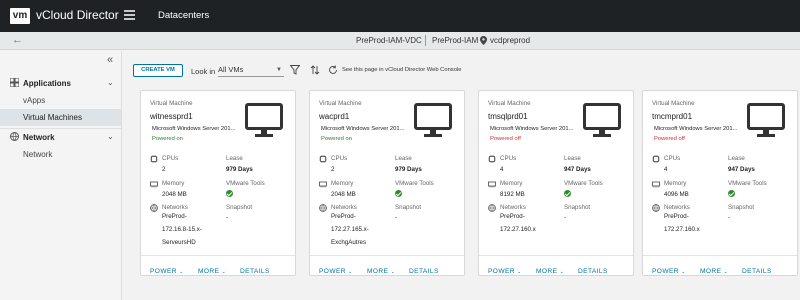 This screenshot has width=800, height=300. Describe the element at coordinates (251, 71) in the screenshot. I see `look-in-select: All VMs ▼` at that location.